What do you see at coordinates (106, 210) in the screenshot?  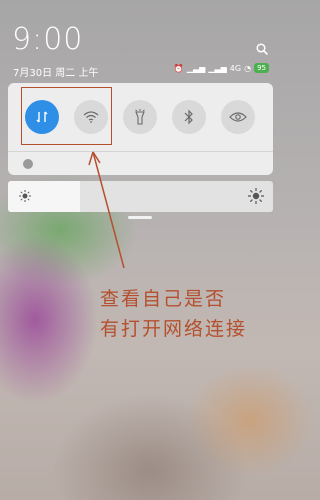 I see `annotation-arrow` at bounding box center [106, 210].